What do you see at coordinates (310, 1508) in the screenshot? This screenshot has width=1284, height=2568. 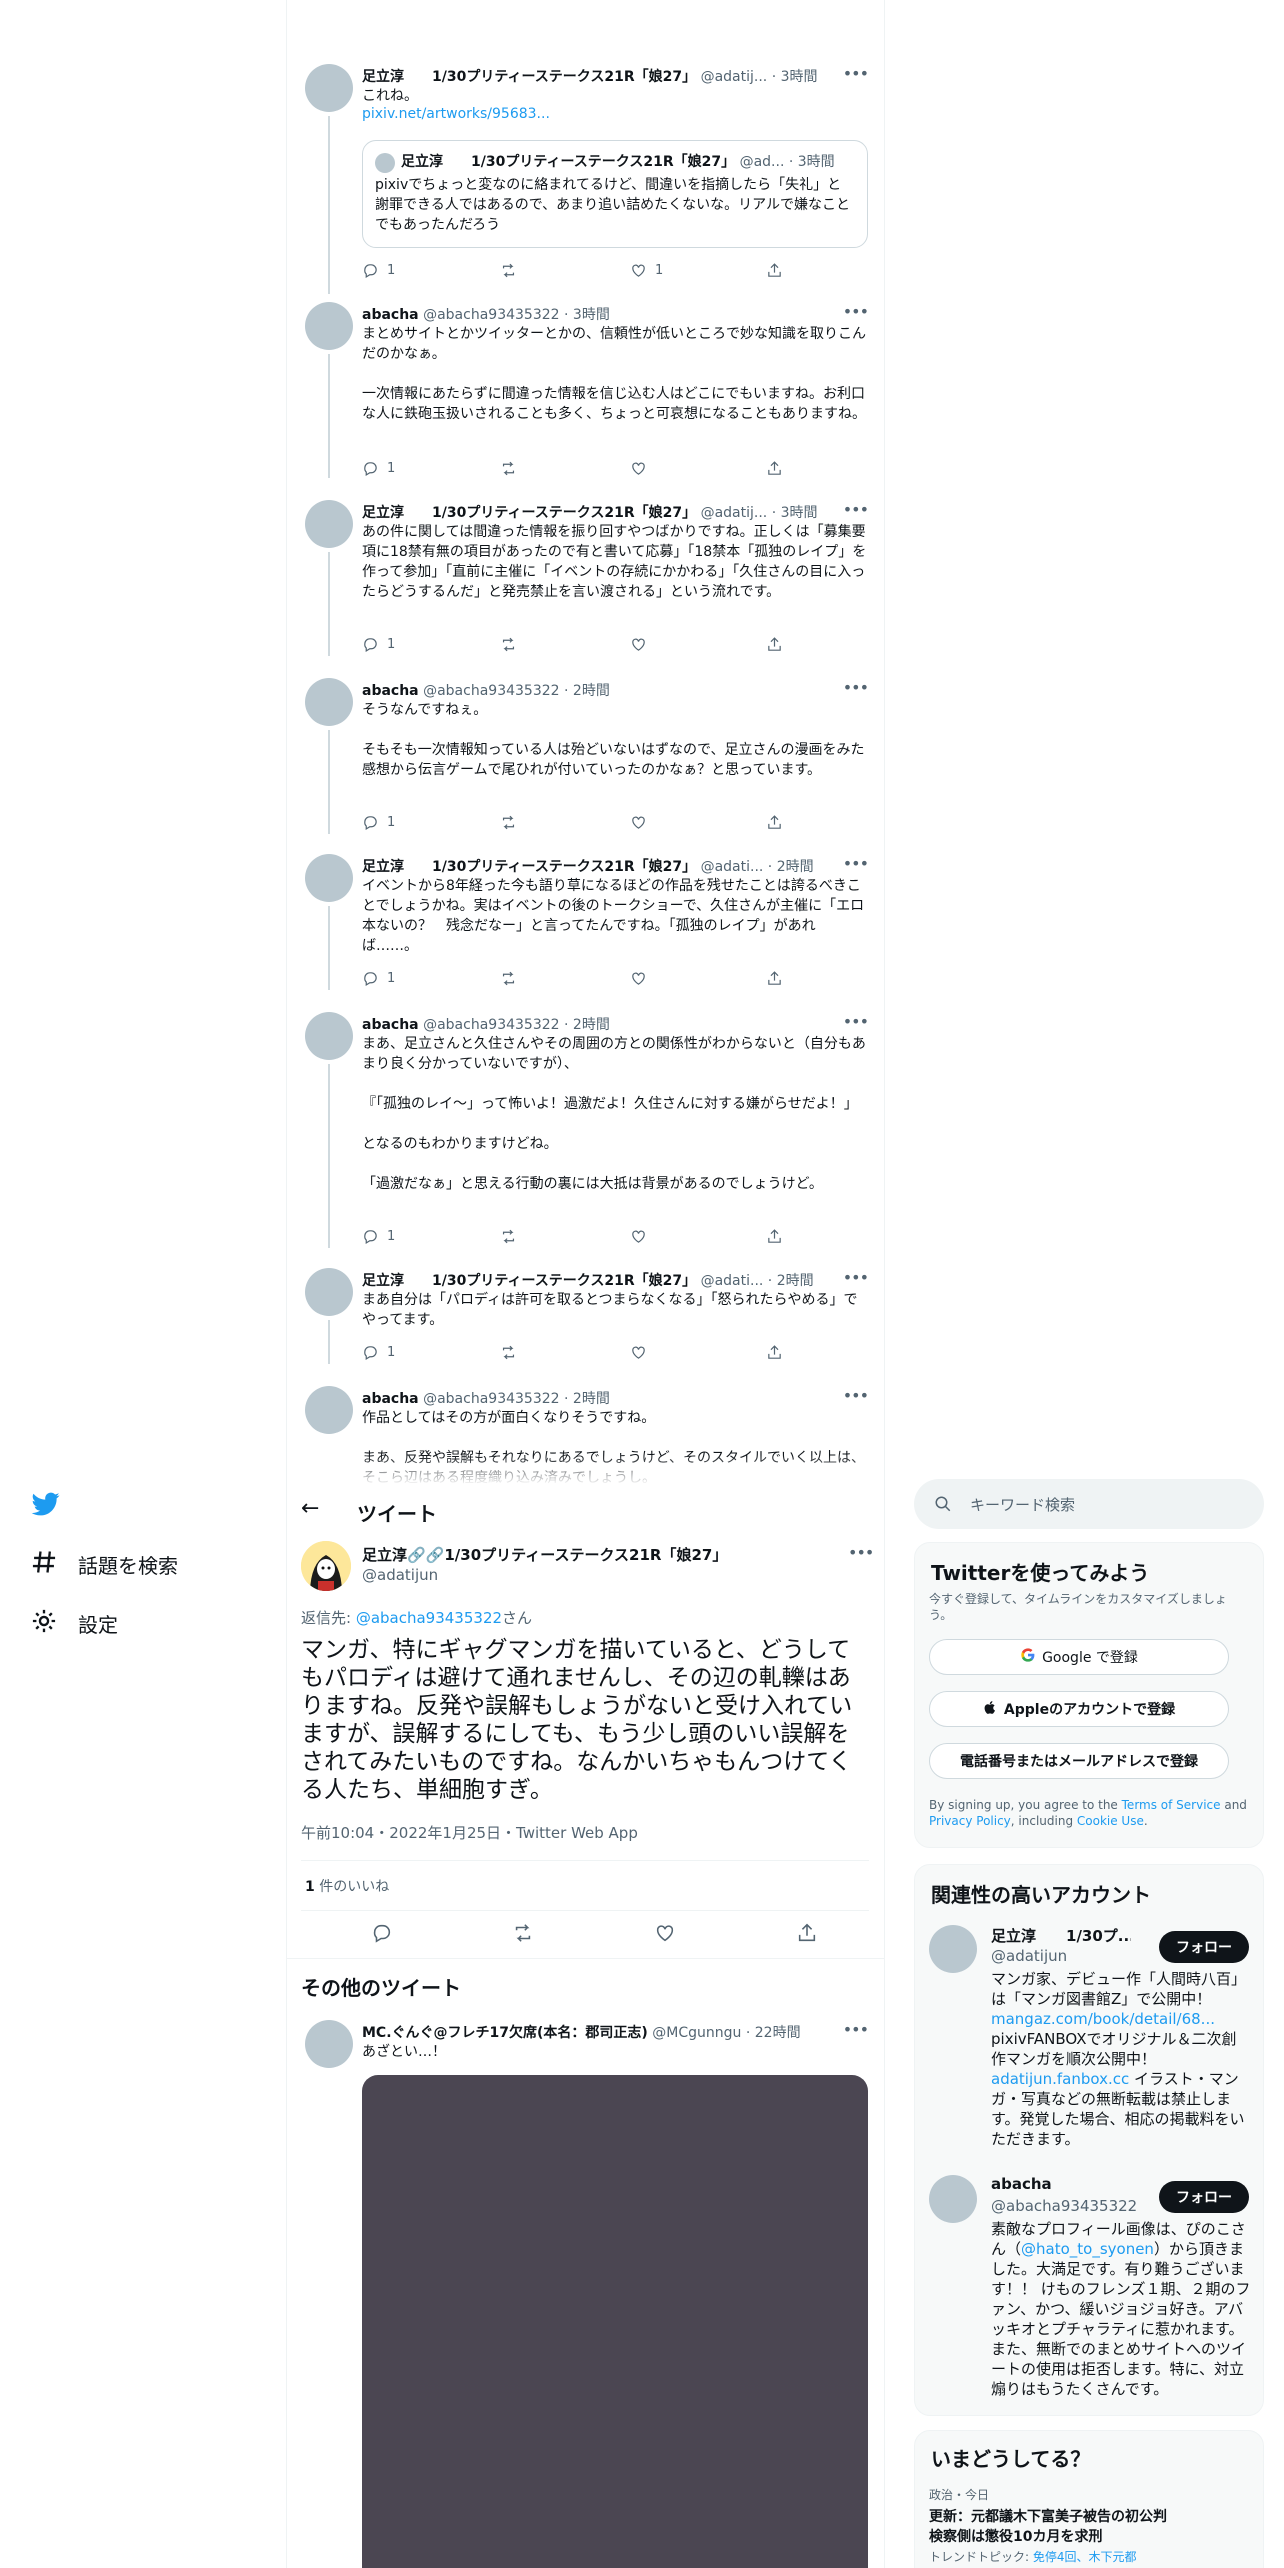 I see `back-arrow-icon: ←` at bounding box center [310, 1508].